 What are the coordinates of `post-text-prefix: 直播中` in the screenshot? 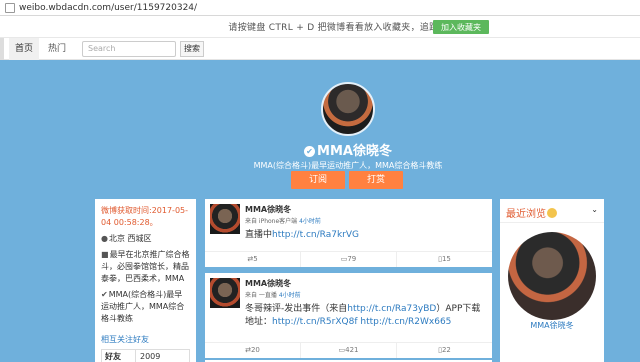 It's located at (259, 235).